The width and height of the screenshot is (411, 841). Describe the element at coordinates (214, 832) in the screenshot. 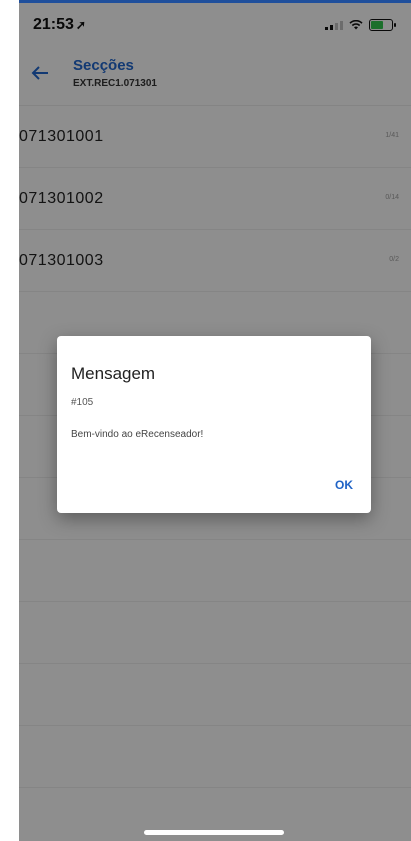

I see `home-indicator` at that location.